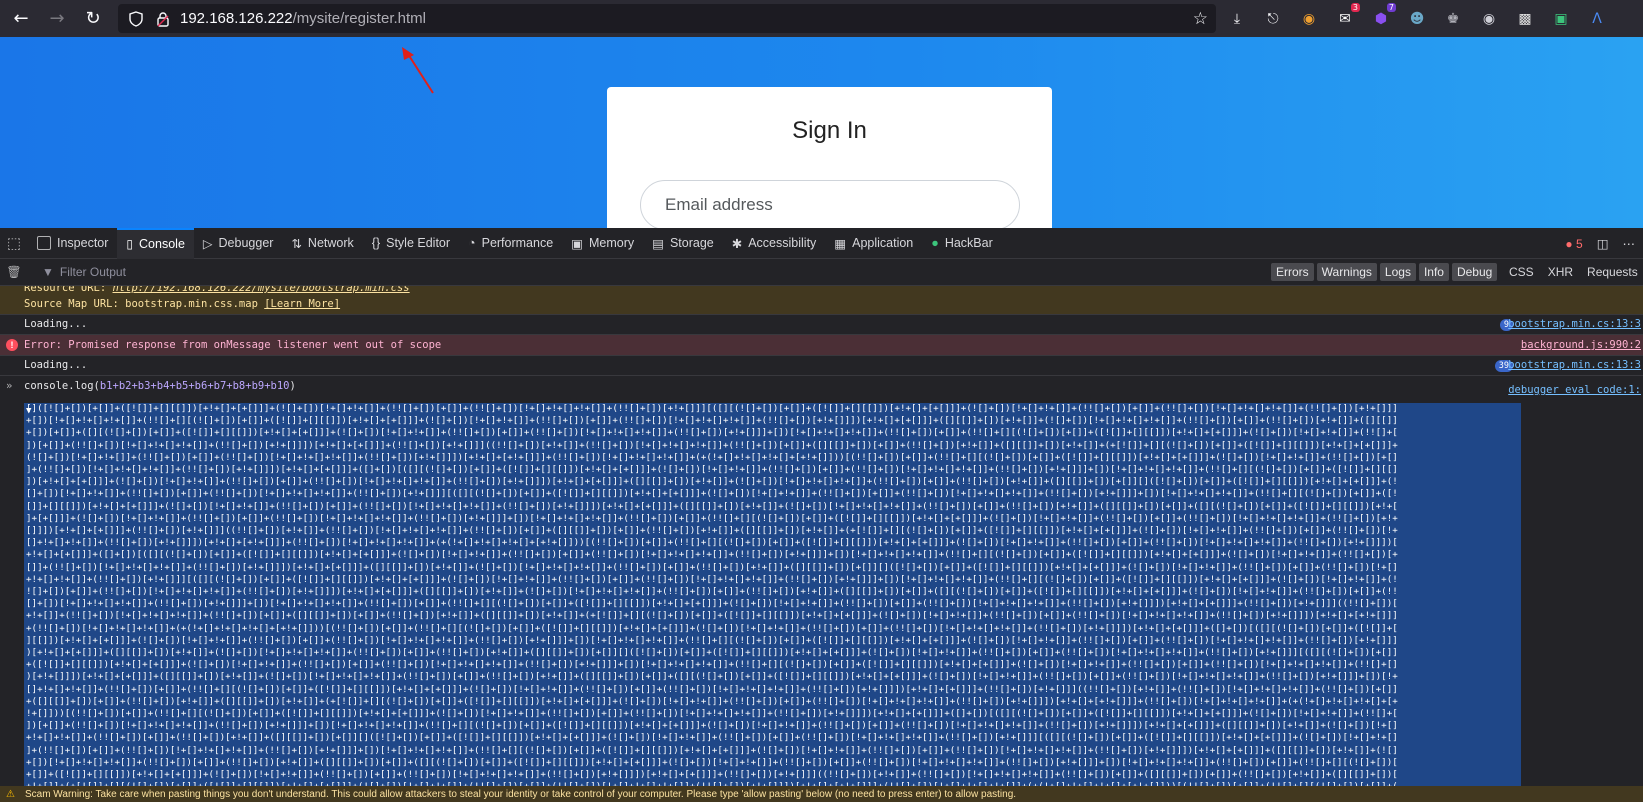 Image resolution: width=1643 pixels, height=802 pixels. I want to click on braces-icon: {}, so click(376, 243).